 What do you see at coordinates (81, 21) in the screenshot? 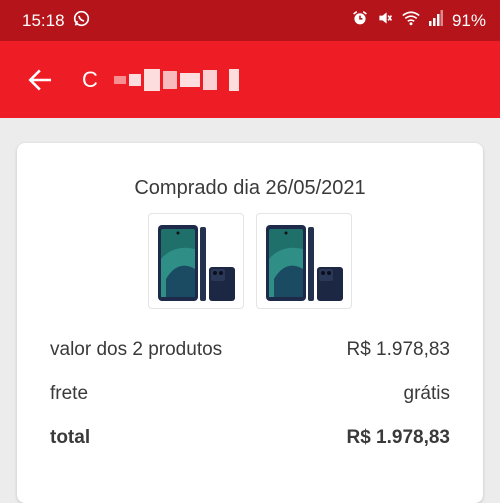
I see `whatsapp-icon` at bounding box center [81, 21].